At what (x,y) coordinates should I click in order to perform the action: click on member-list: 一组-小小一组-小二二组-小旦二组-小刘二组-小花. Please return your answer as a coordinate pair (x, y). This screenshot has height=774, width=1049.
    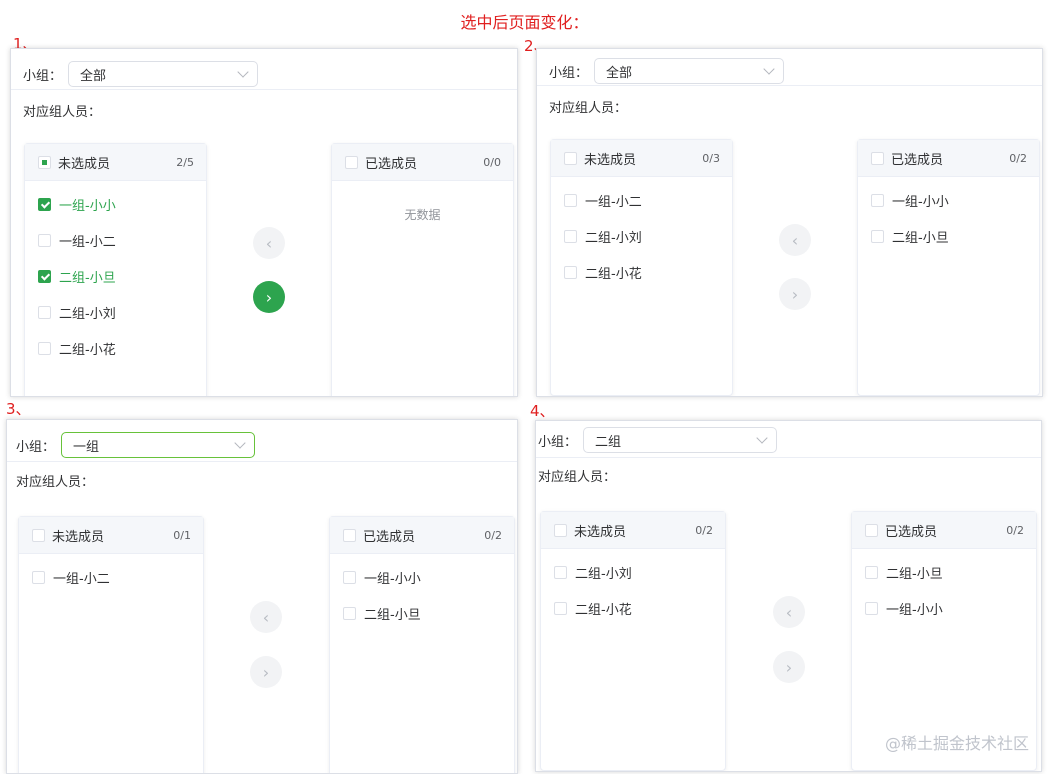
    Looking at the image, I should click on (115, 273).